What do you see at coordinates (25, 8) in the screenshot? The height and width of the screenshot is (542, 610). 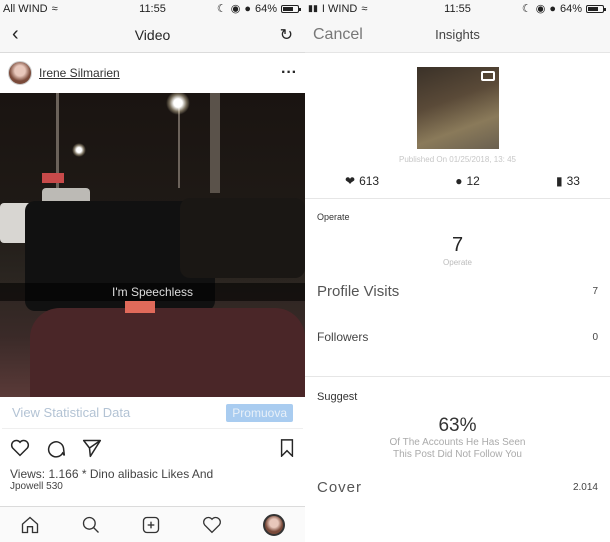 I see `carrier: All WIND` at bounding box center [25, 8].